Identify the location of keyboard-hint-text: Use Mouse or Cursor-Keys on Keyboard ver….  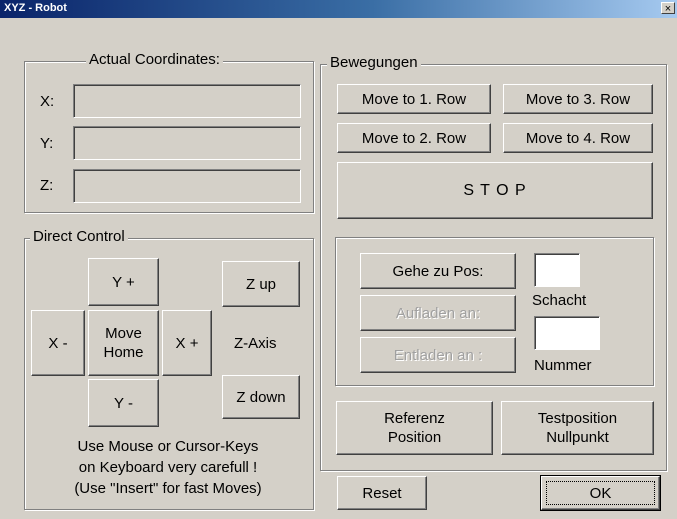
(168, 467).